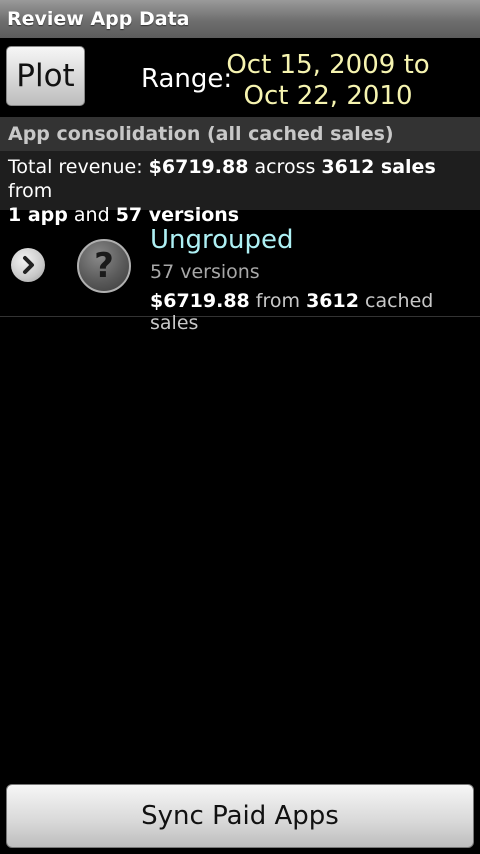 The image size is (480, 854). I want to click on summary-across: across, so click(285, 167).